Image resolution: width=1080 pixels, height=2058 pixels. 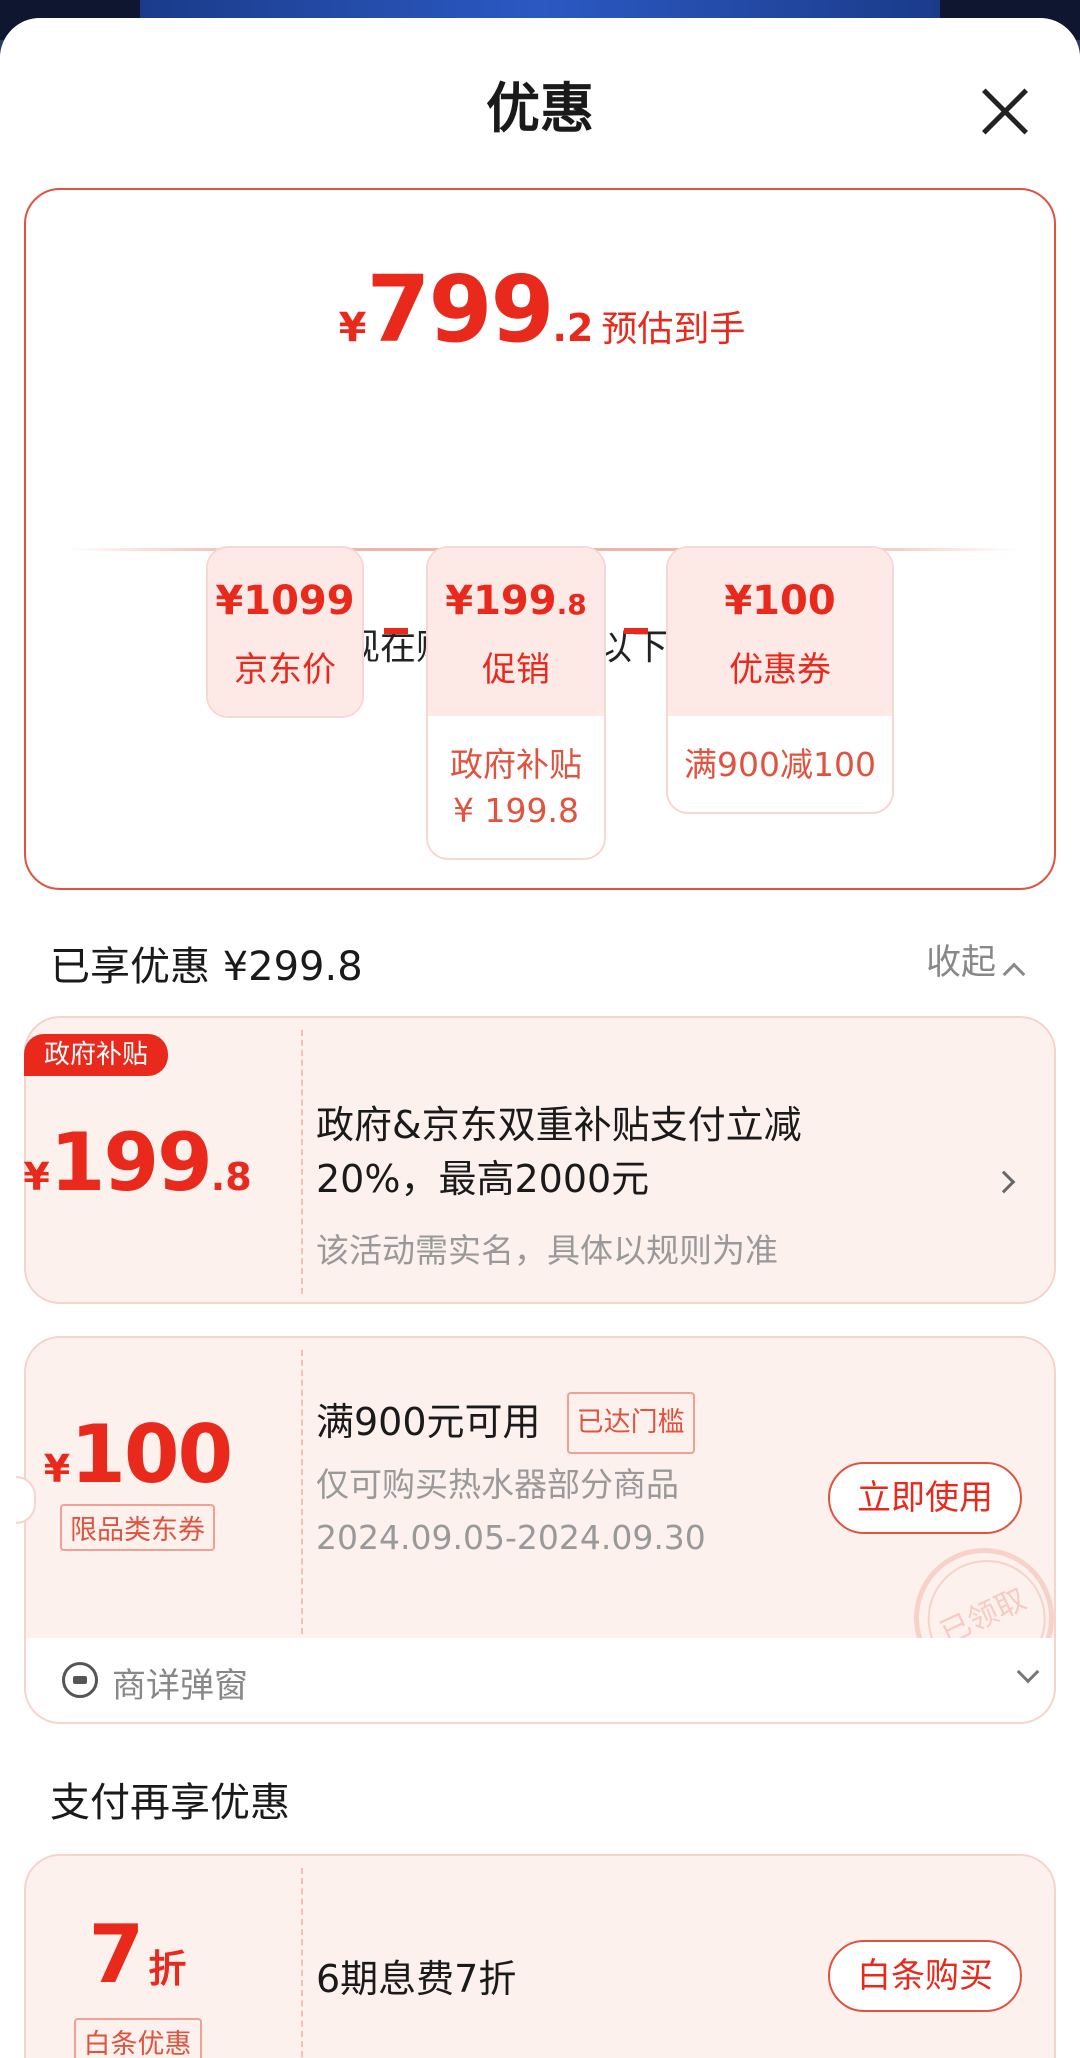 I want to click on estimated-price-decimal: .2, so click(x=573, y=328).